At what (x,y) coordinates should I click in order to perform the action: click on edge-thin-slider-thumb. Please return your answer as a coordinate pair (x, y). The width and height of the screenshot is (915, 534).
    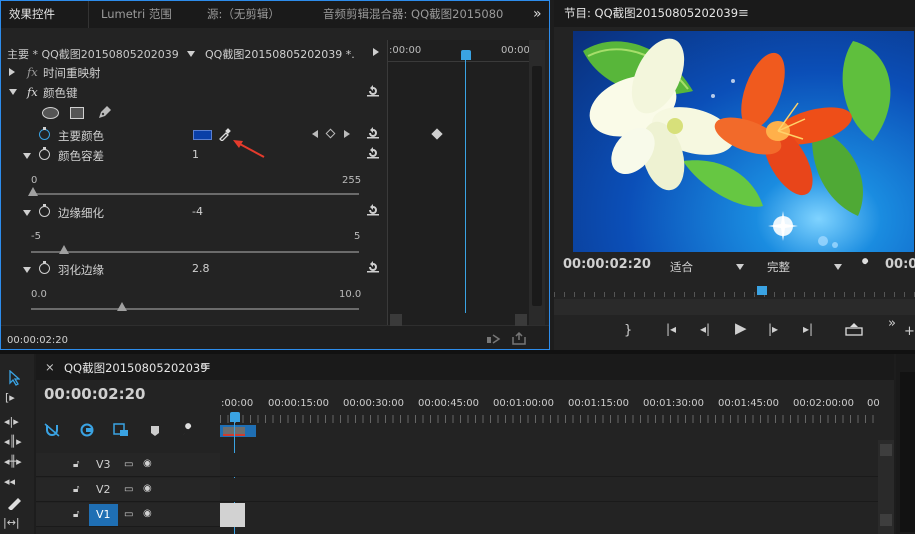
    Looking at the image, I should click on (64, 249).